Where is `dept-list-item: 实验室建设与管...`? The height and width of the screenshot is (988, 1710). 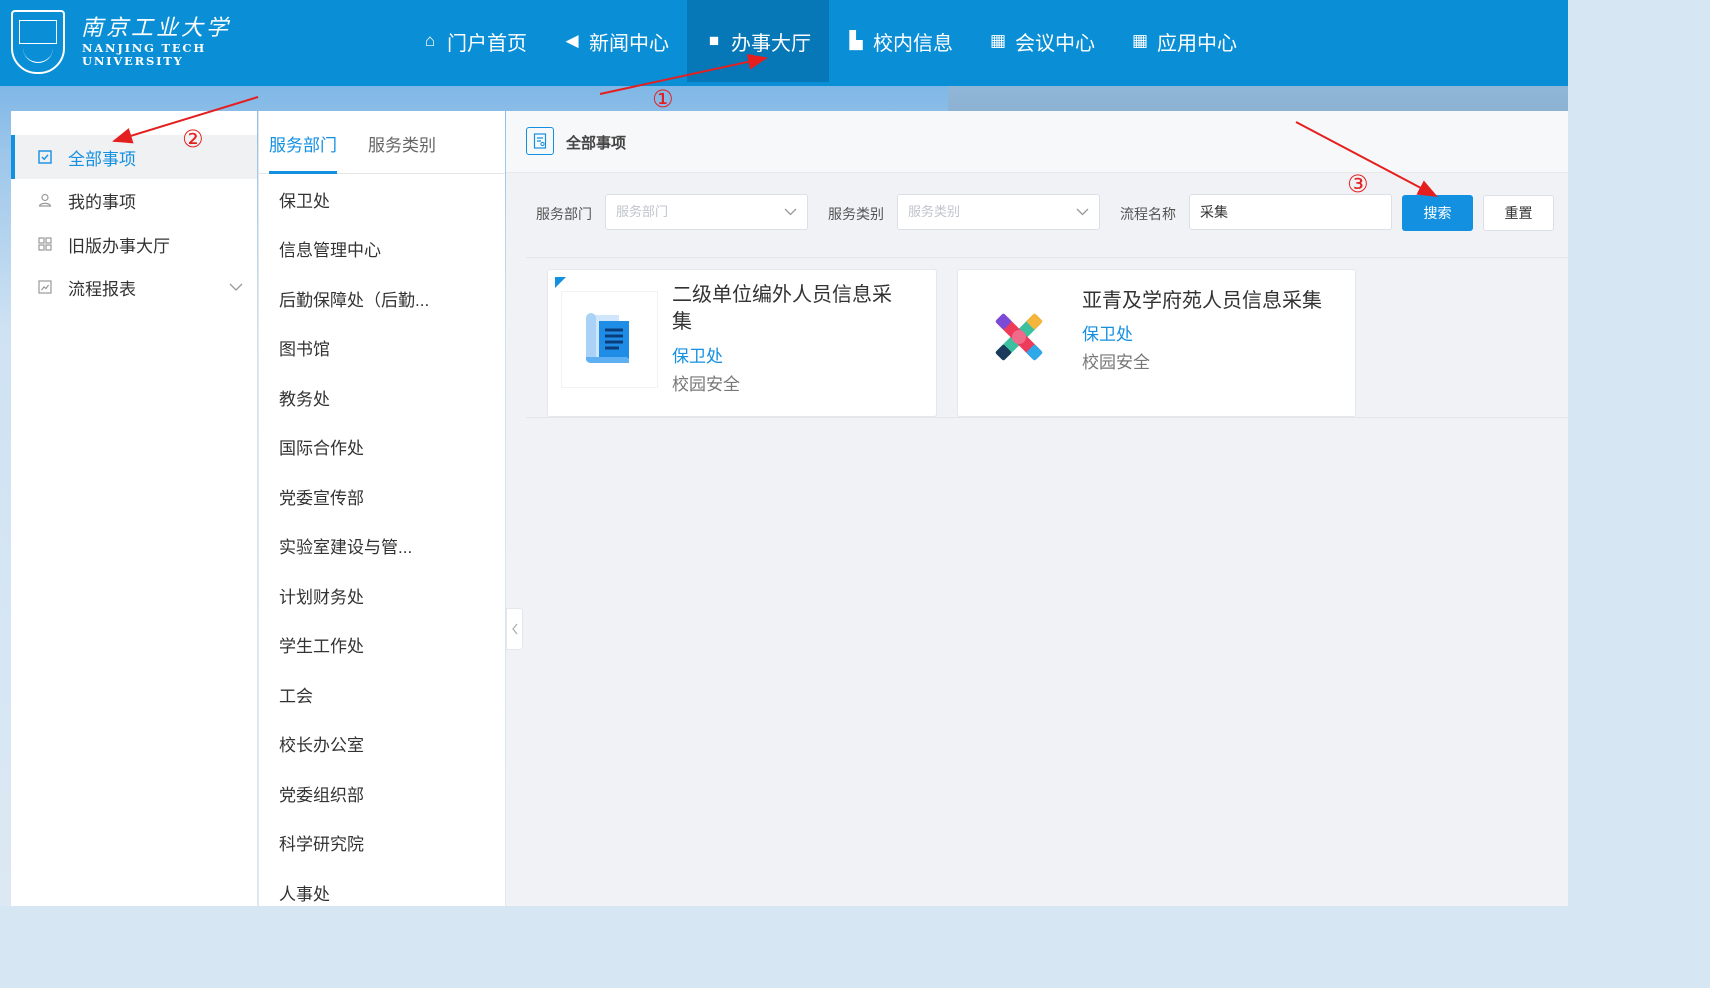
dept-list-item: 实验室建设与管... is located at coordinates (384, 545).